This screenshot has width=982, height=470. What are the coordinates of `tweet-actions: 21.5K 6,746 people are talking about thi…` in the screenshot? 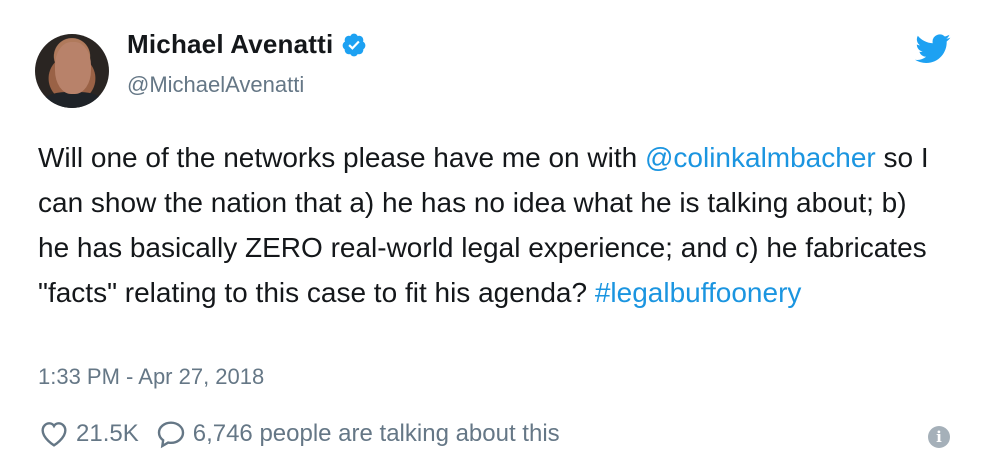 It's located at (299, 434).